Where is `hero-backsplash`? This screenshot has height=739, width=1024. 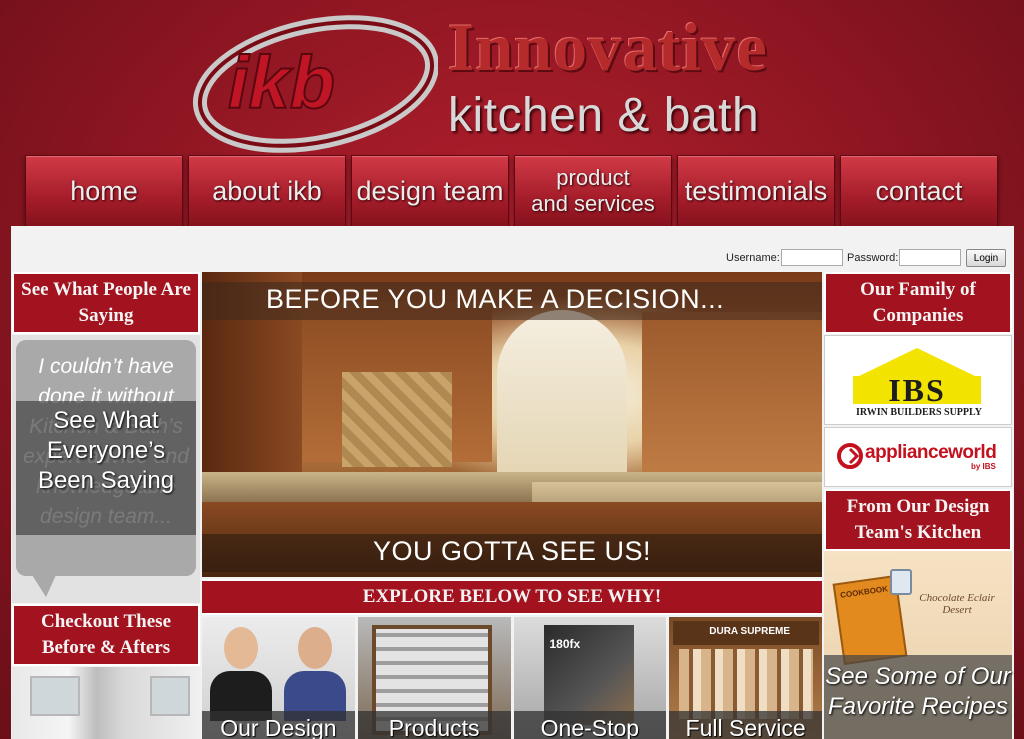 hero-backsplash is located at coordinates (397, 419).